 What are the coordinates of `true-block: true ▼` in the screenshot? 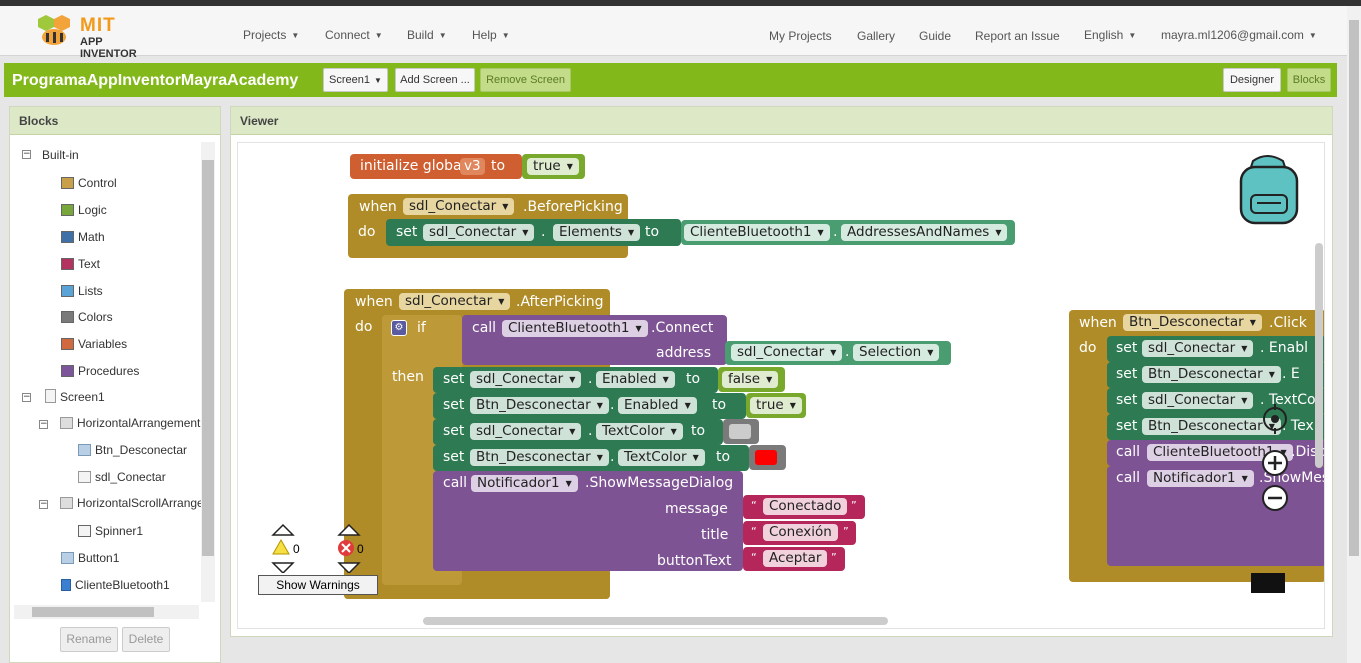 It's located at (553, 166).